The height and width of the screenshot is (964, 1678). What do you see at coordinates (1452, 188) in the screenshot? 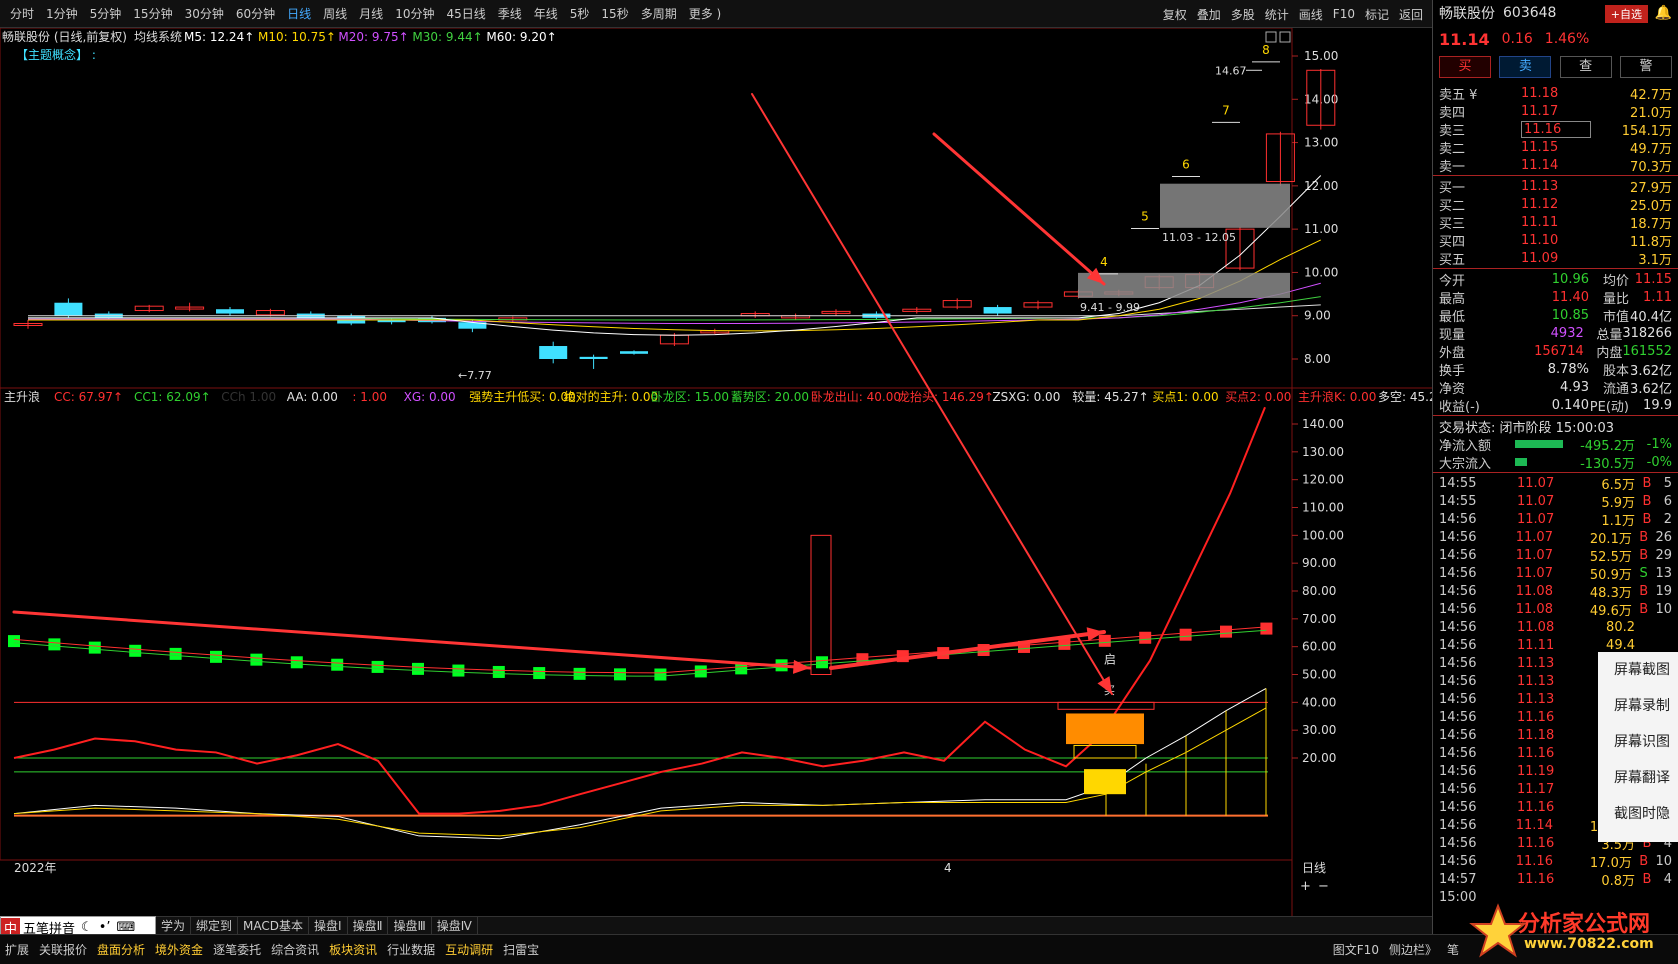
I see `bid-label: 买一` at bounding box center [1452, 188].